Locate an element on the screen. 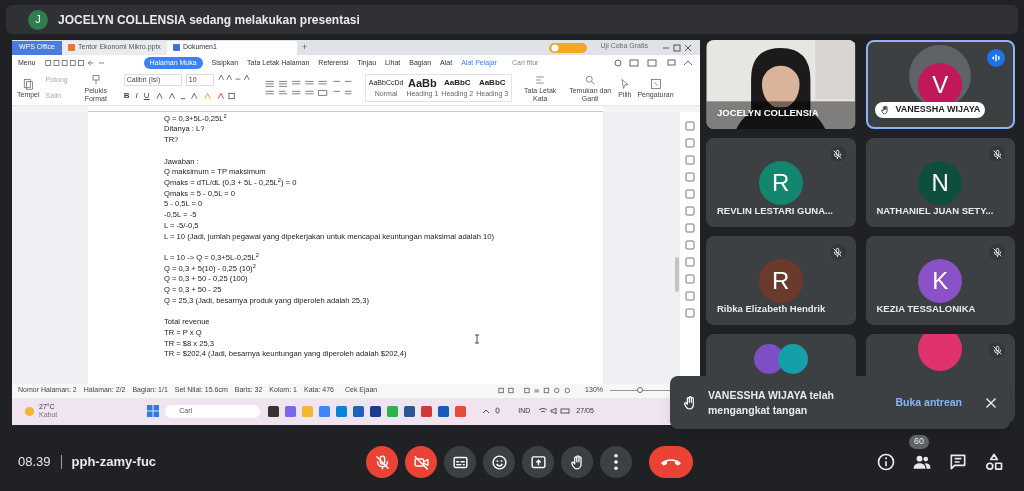 This screenshot has width=1024, height=491. avatar: J is located at coordinates (38, 19).